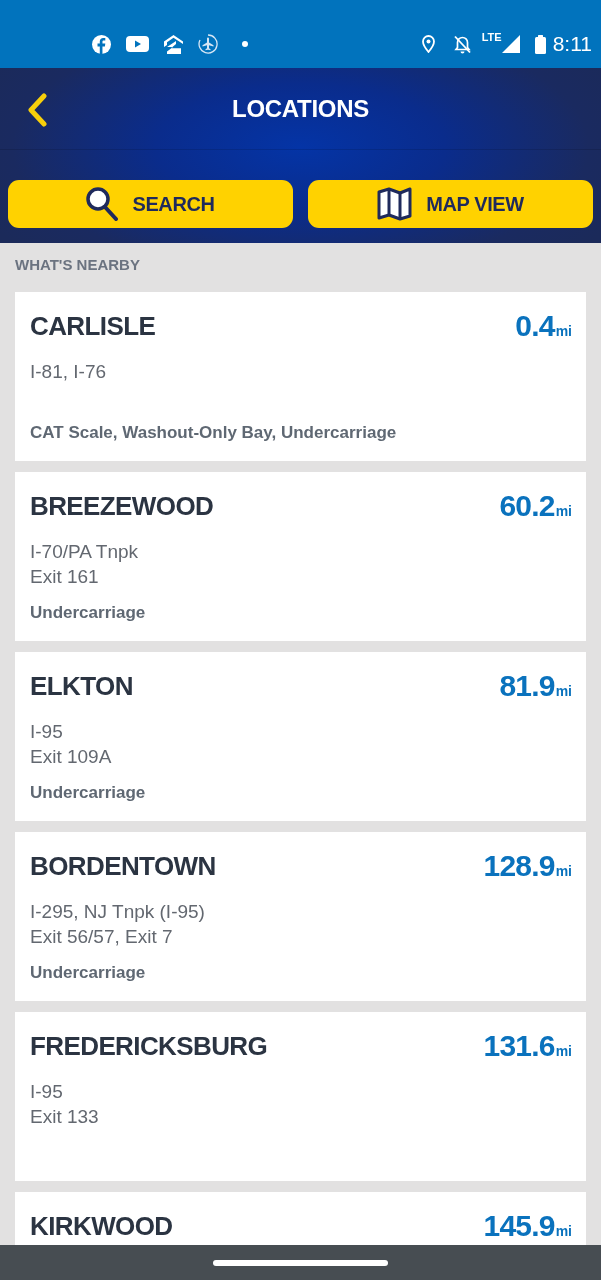  Describe the element at coordinates (300, 916) in the screenshot. I see `location-card: BORDENTOWN 128.9mi I-295, NJ Tnpk (I-95) Exit 56/57, Exit 7 Undercarriage` at that location.